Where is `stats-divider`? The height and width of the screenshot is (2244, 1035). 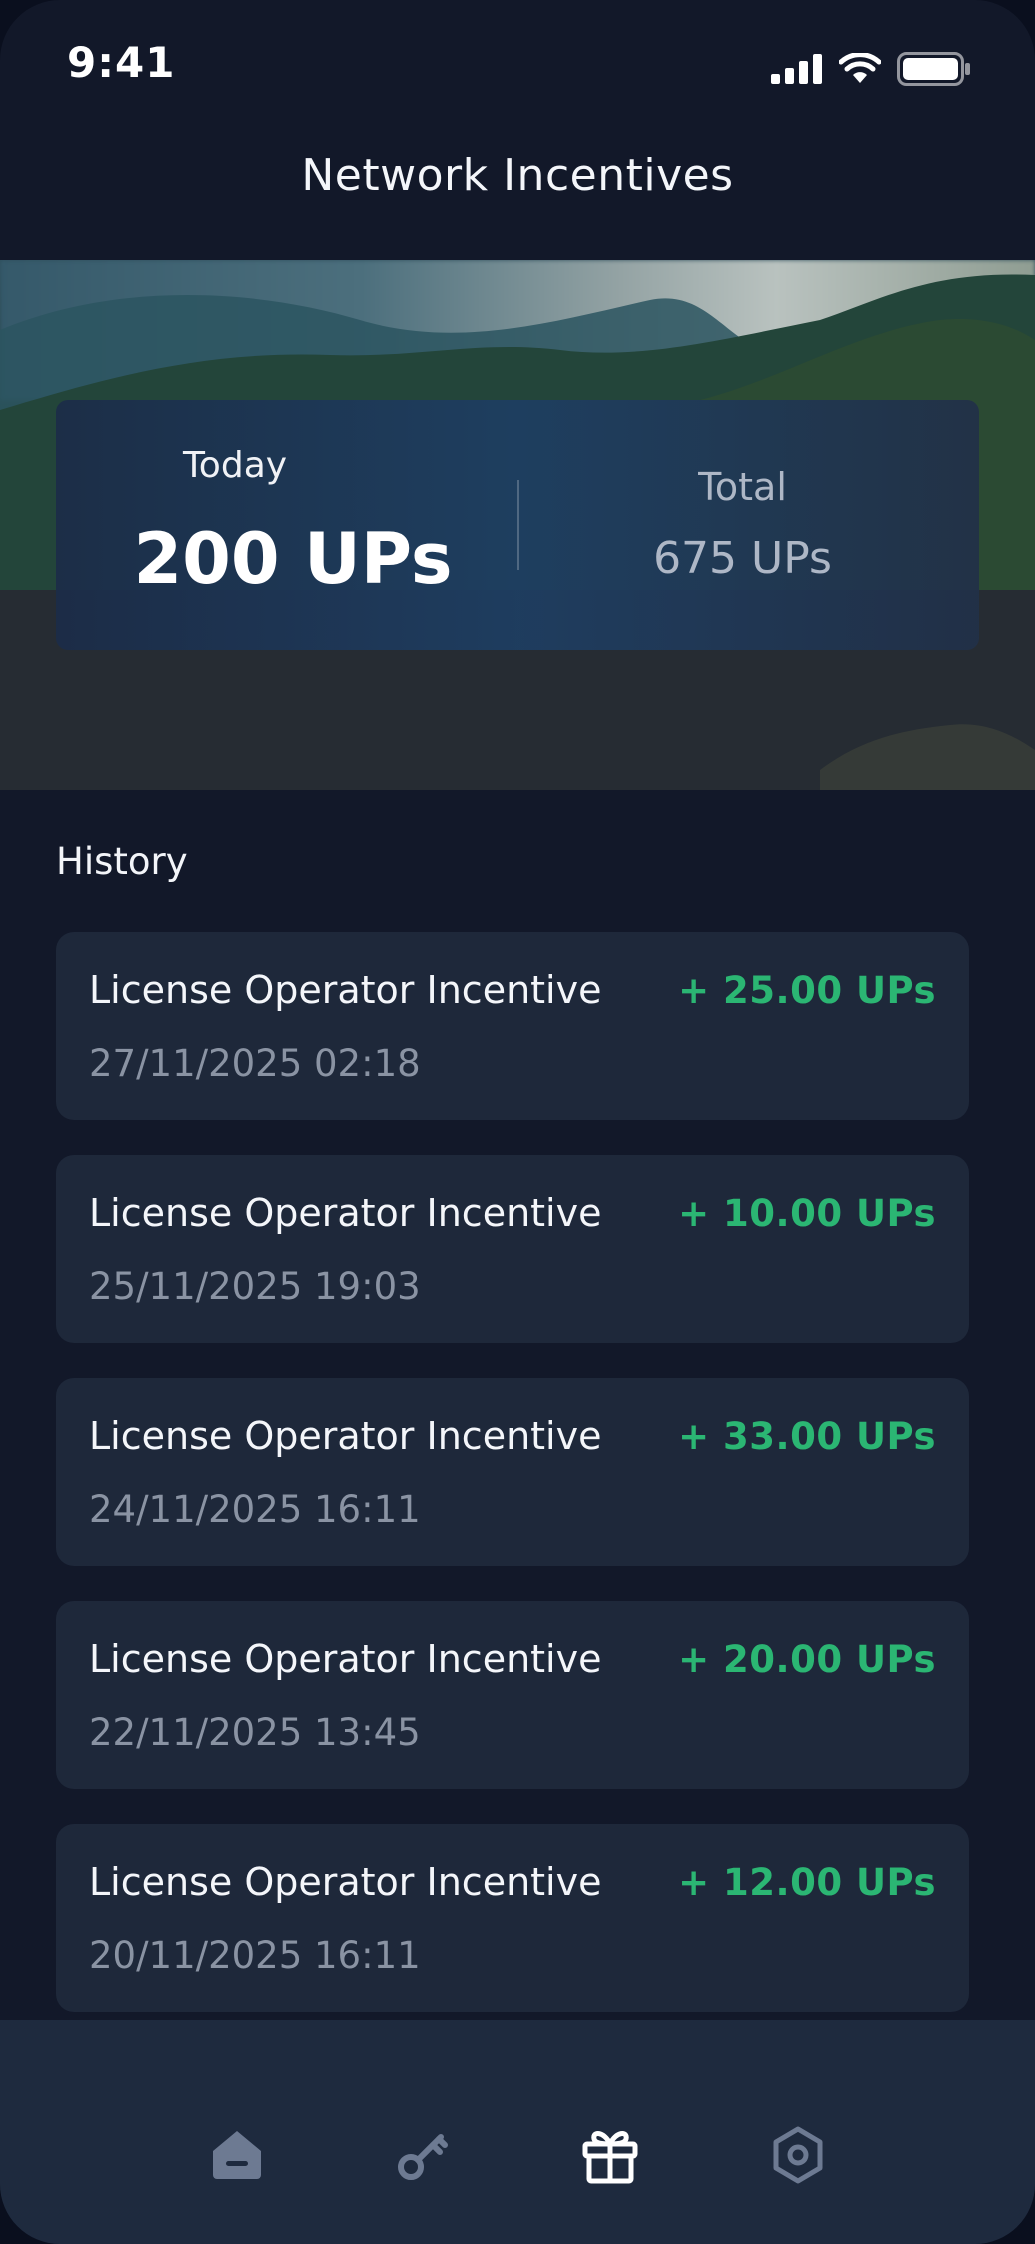 stats-divider is located at coordinates (518, 525).